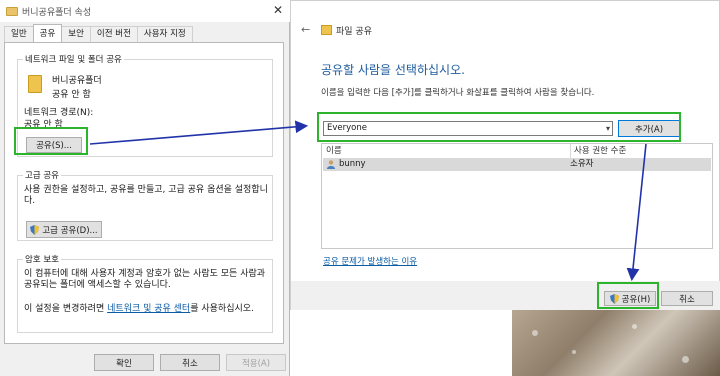 This screenshot has height=376, width=720. I want to click on chevron-down-icon: ▾, so click(608, 128).